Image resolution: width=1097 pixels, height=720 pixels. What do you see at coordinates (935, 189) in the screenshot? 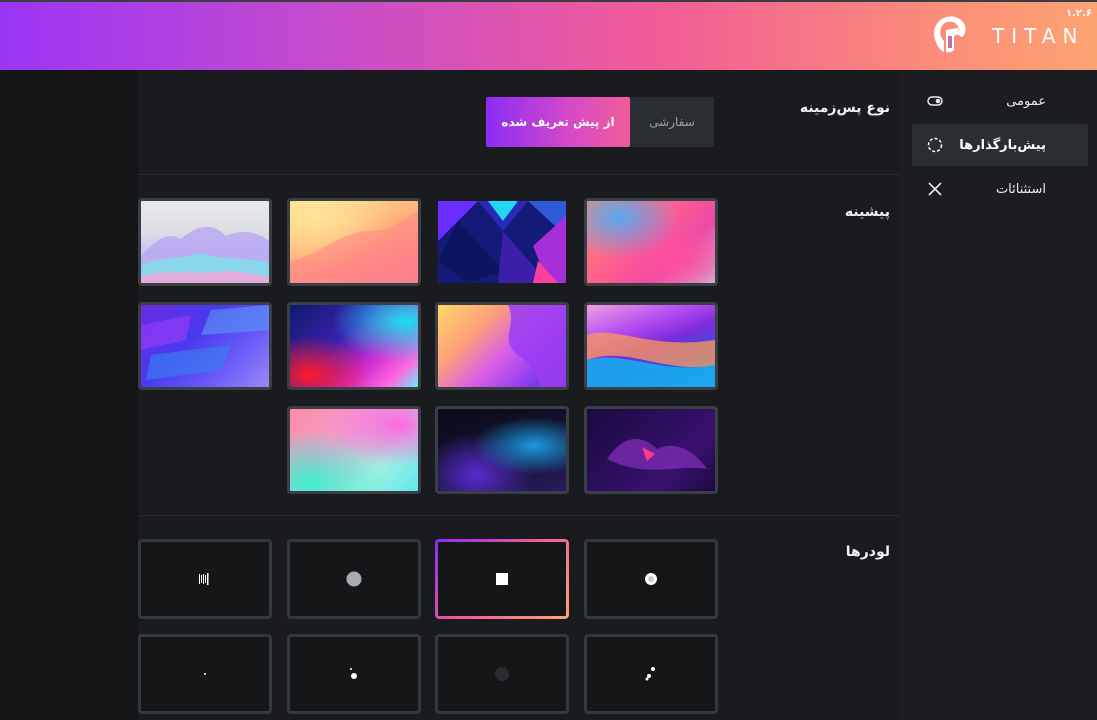
I see `close-icon` at bounding box center [935, 189].